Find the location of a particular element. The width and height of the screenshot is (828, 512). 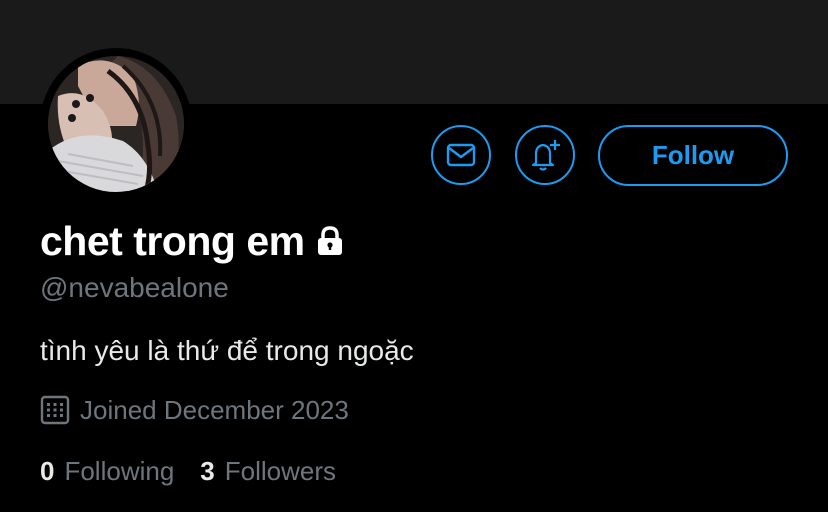

following-link: 0 Following is located at coordinates (107, 471).